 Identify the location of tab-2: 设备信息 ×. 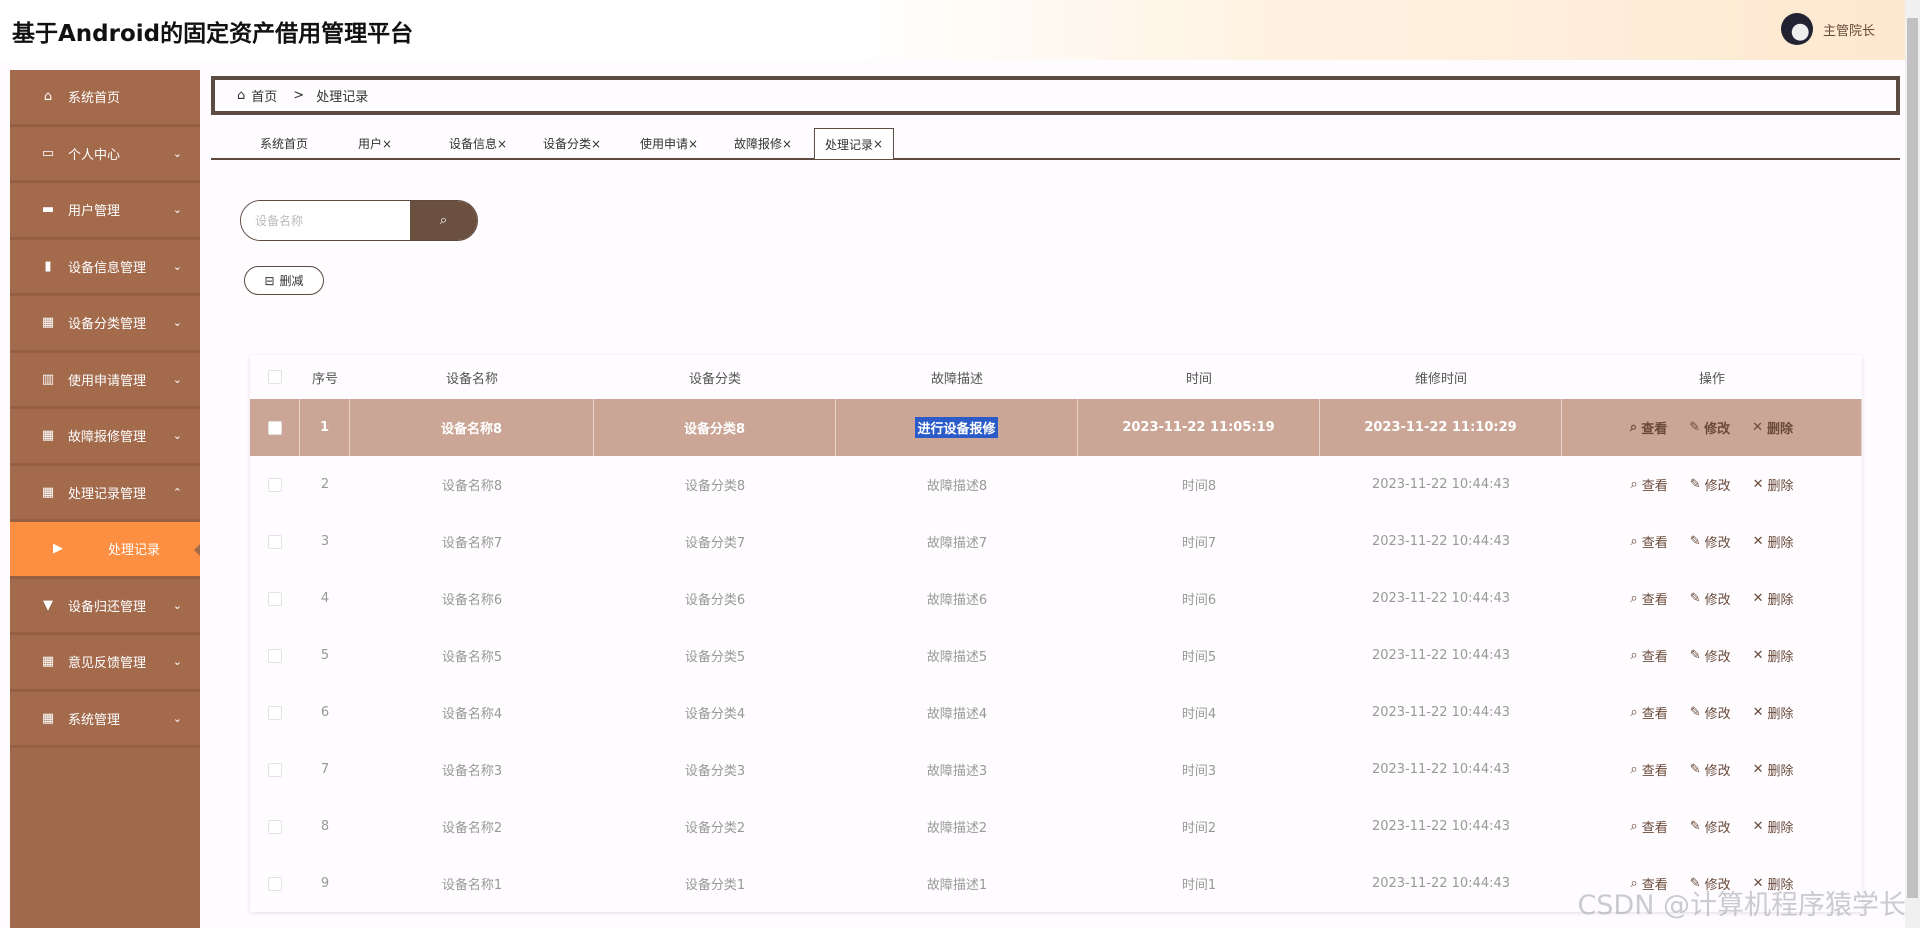
(478, 143).